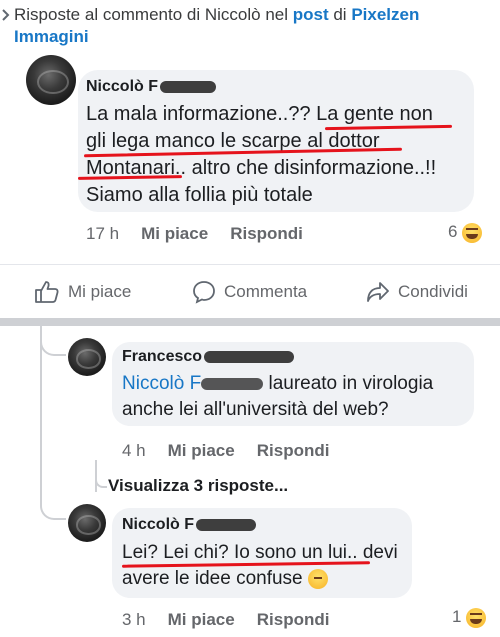 This screenshot has height=637, width=500. I want to click on header-caret-icon, so click(6, 17).